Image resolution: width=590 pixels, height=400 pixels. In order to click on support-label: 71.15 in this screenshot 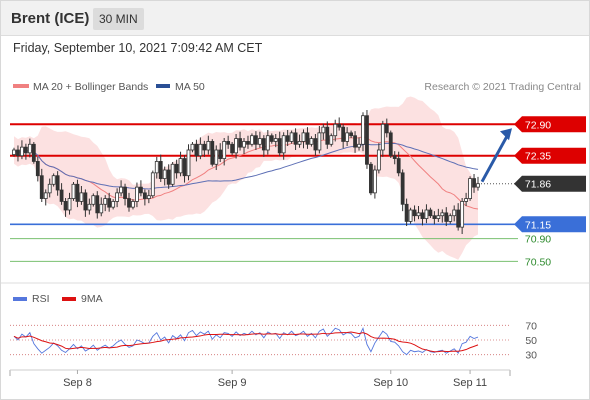, I will do `click(538, 225)`.